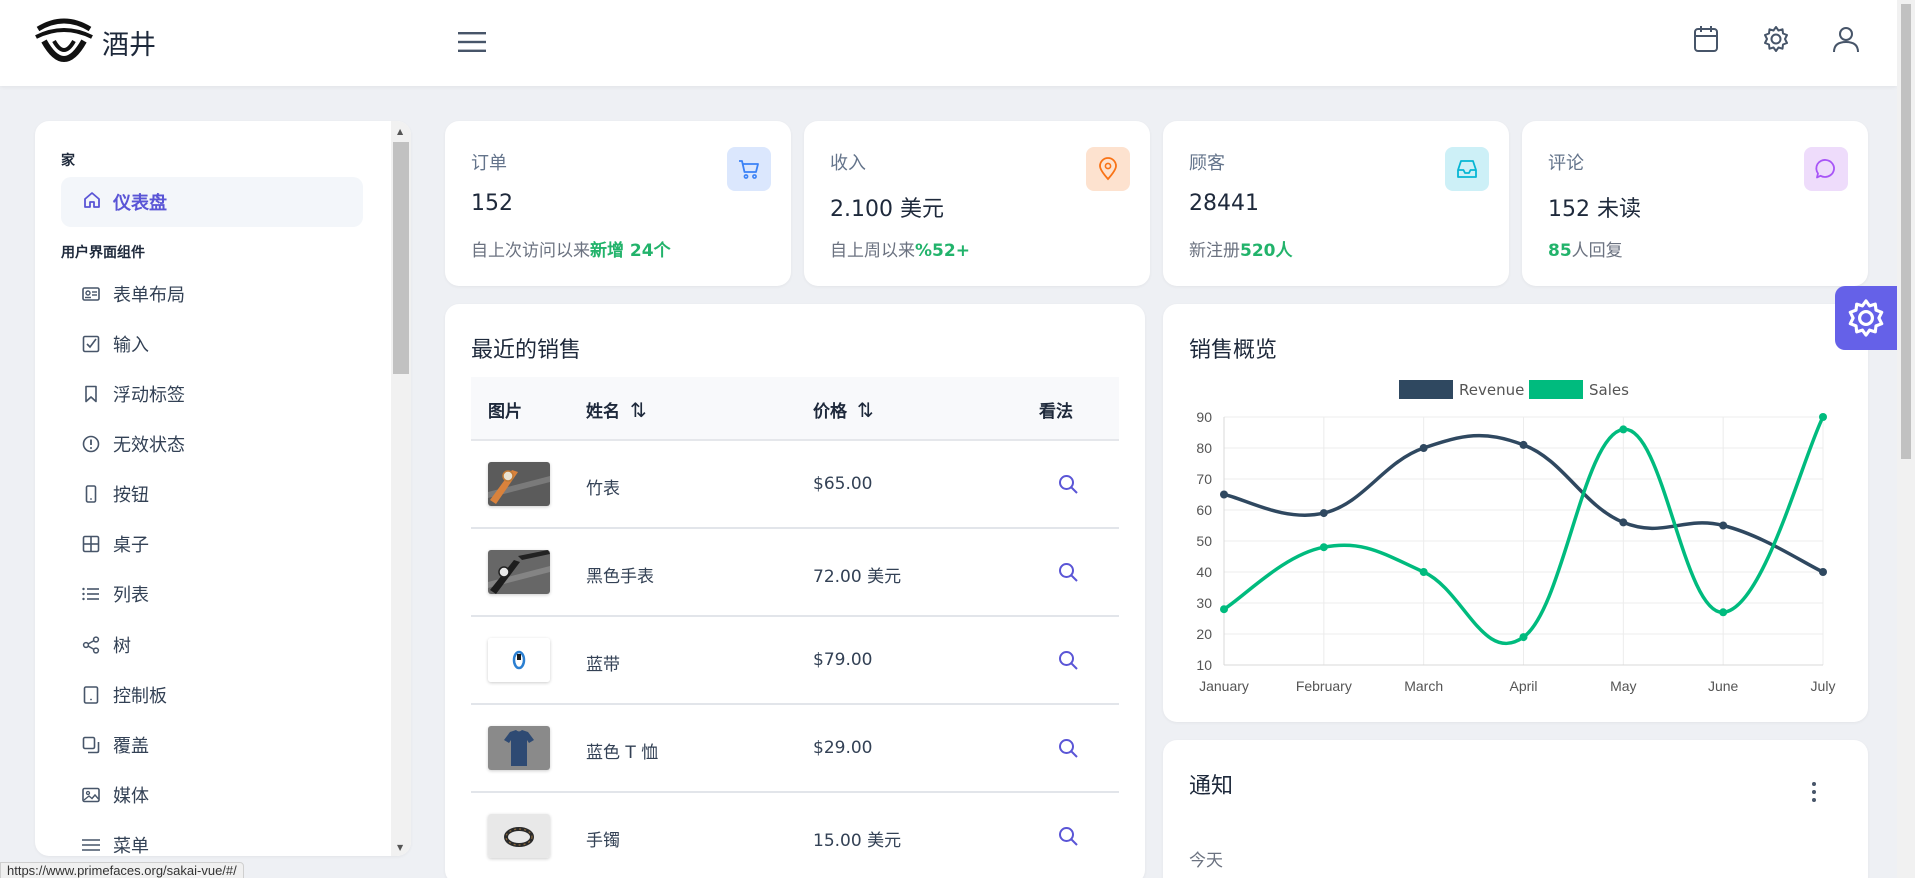 The width and height of the screenshot is (1915, 878). I want to click on sidebar-item-label: 表单布局, so click(149, 295).